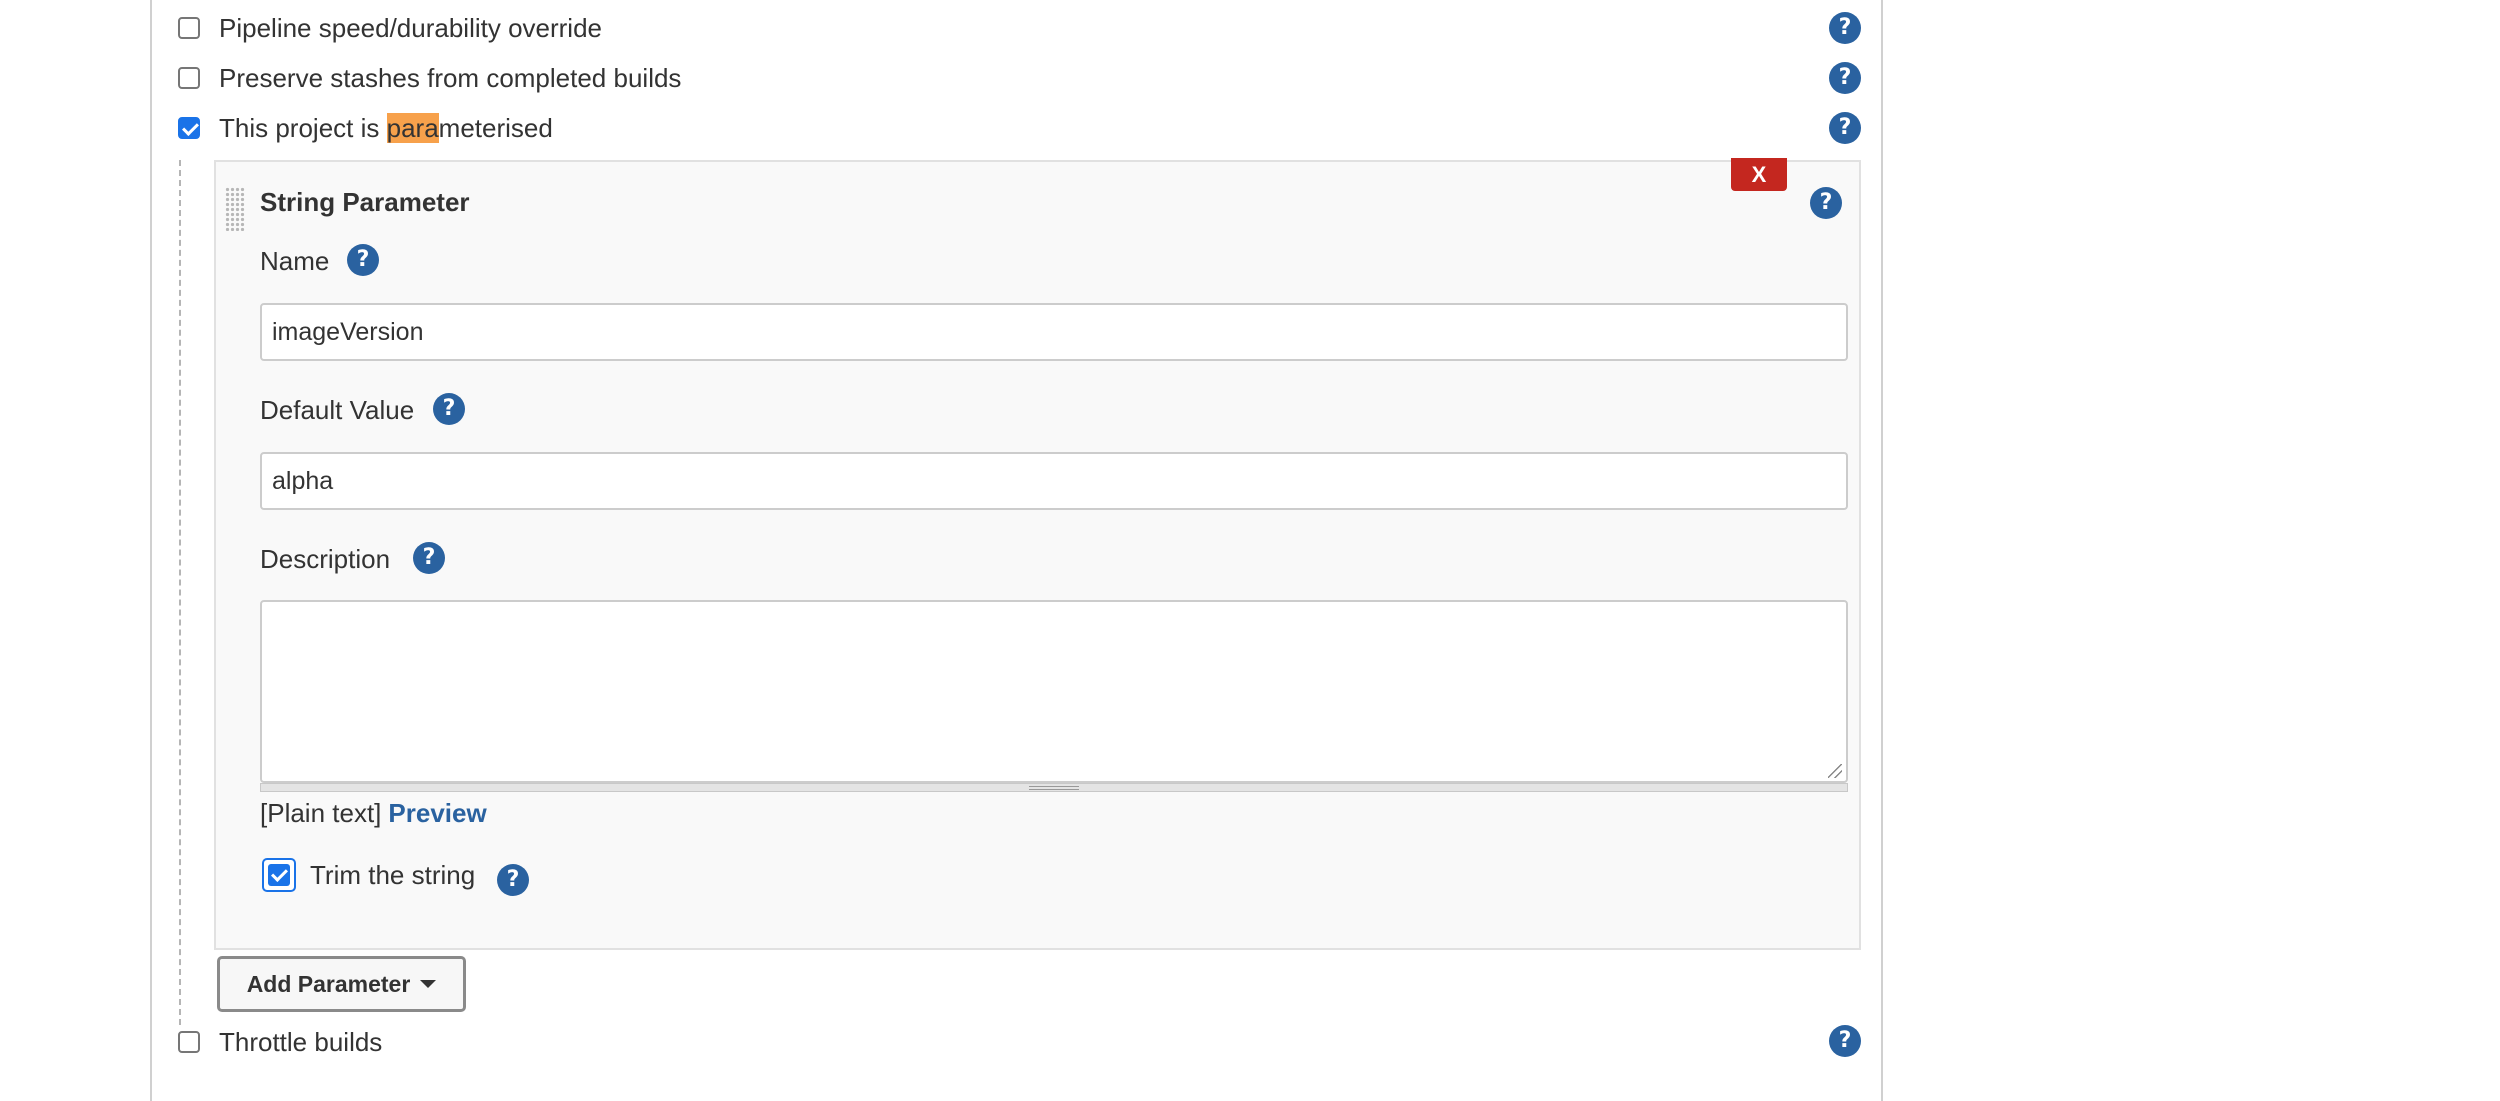  What do you see at coordinates (1835, 771) in the screenshot?
I see `resize-corner-icon` at bounding box center [1835, 771].